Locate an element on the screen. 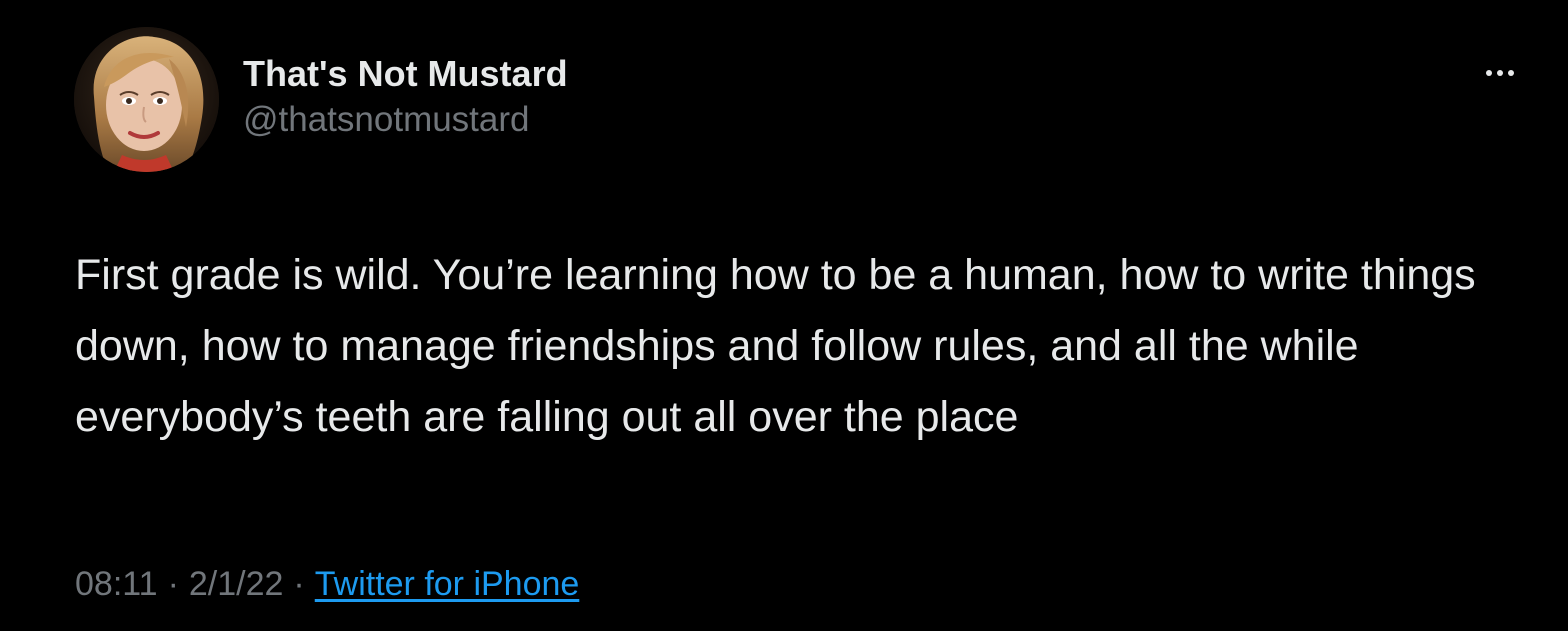  tweet-source-link: Twitter for iPhone is located at coordinates (447, 584).